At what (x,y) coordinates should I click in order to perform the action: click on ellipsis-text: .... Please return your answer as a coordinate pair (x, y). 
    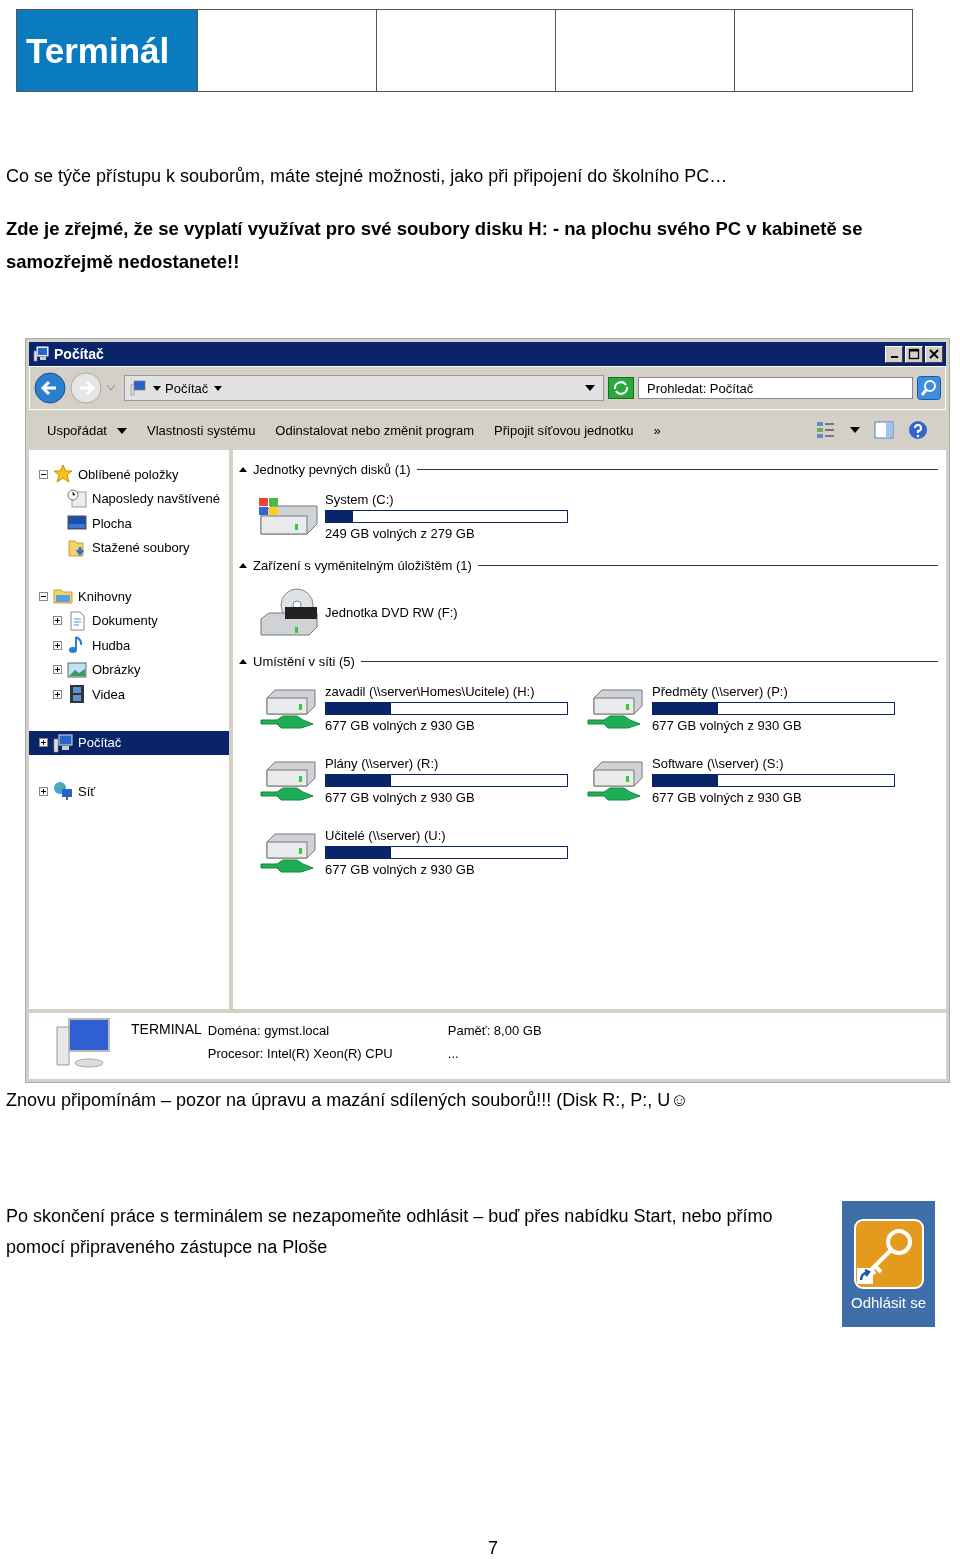
    Looking at the image, I should click on (453, 1053).